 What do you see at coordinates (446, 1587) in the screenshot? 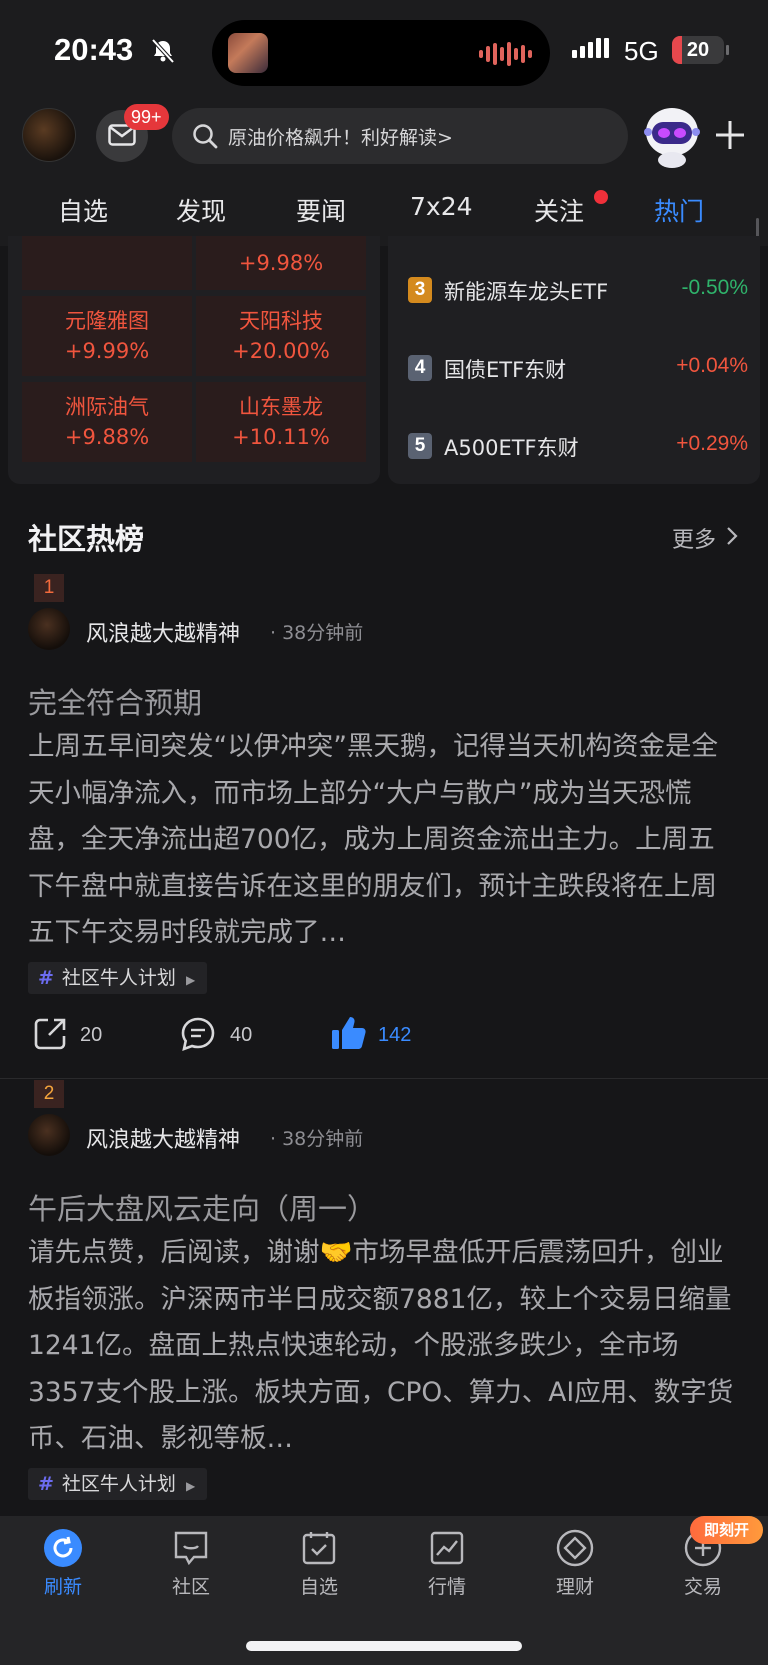
I see `nav-label: 行情` at bounding box center [446, 1587].